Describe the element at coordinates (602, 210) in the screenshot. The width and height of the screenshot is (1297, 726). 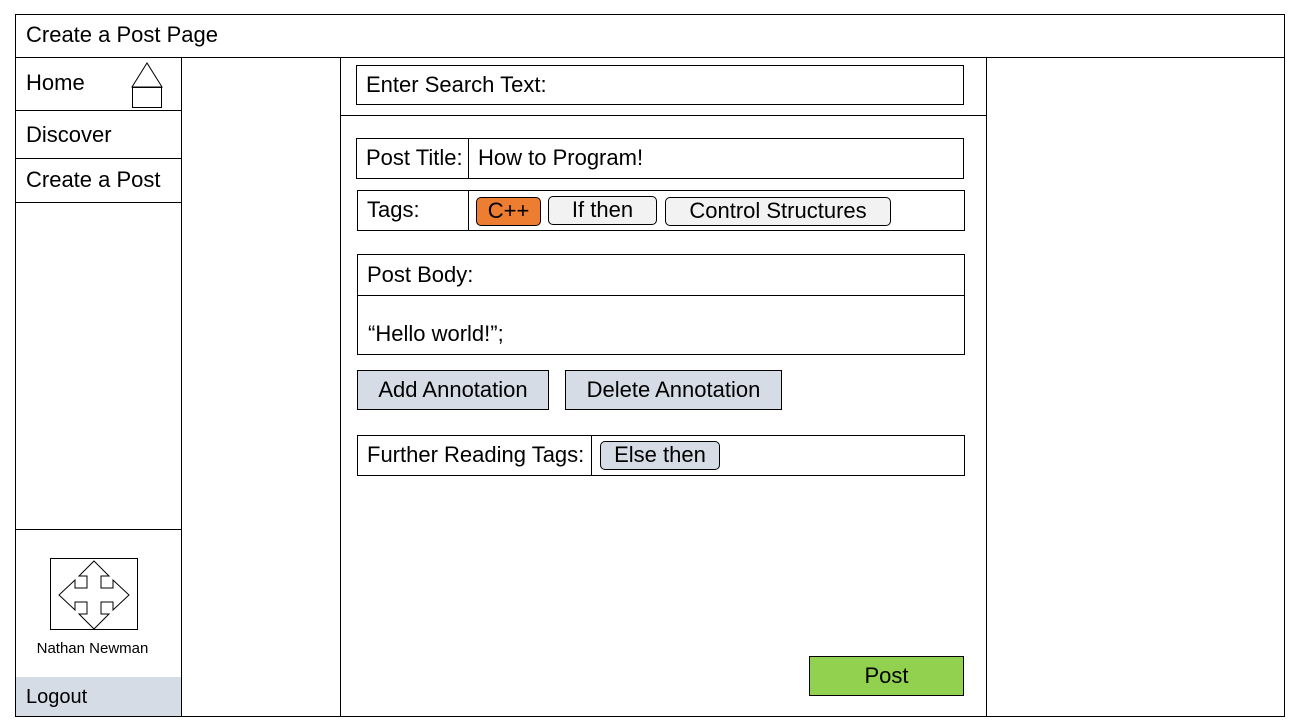
I see `tag-chip-if-then: If then` at that location.